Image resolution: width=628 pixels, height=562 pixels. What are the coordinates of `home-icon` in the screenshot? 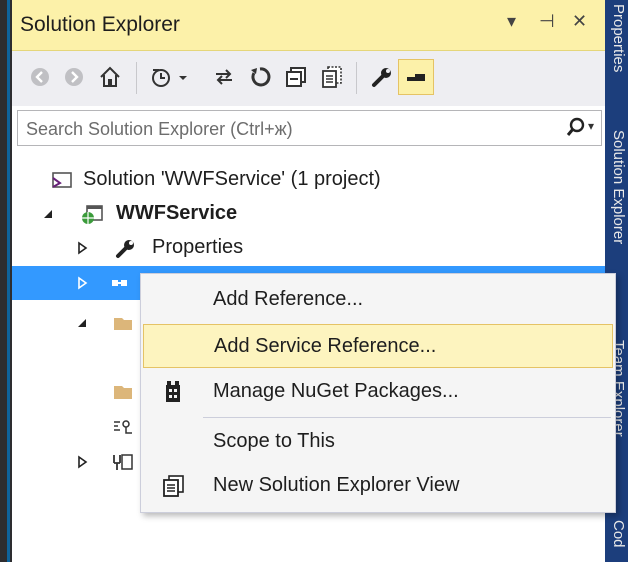 It's located at (110, 77).